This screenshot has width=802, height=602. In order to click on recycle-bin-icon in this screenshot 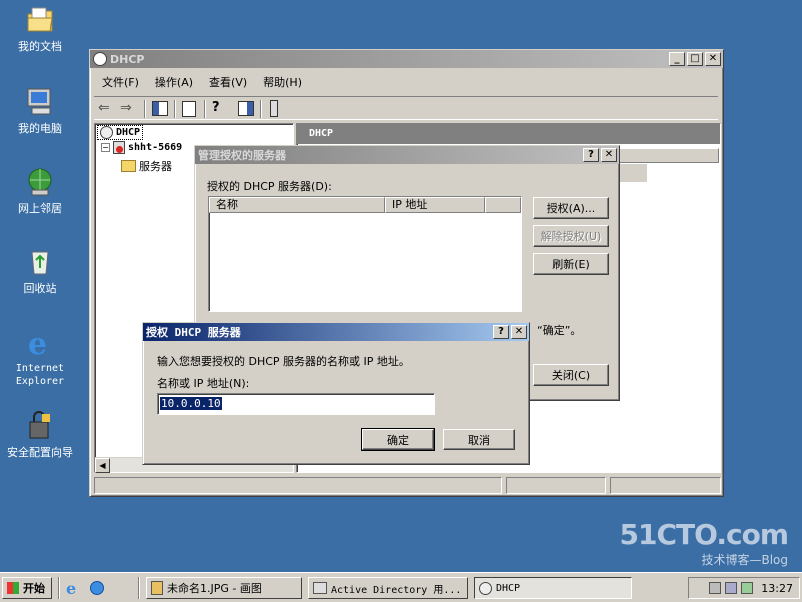, I will do `click(40, 262)`.